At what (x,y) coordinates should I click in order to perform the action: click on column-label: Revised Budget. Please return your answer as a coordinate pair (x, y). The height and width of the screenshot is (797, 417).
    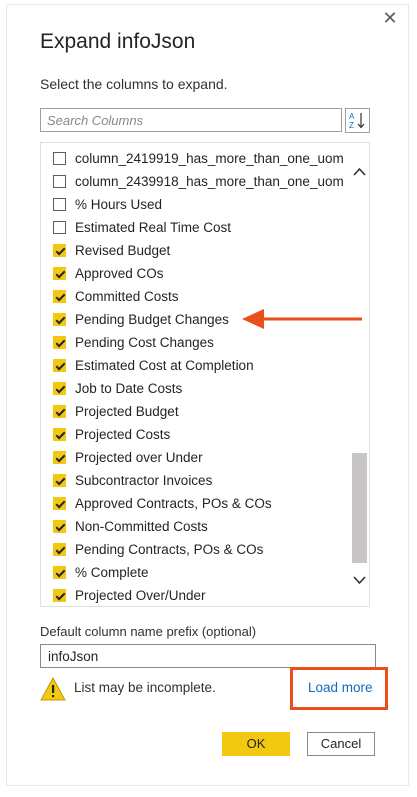
    Looking at the image, I should click on (123, 250).